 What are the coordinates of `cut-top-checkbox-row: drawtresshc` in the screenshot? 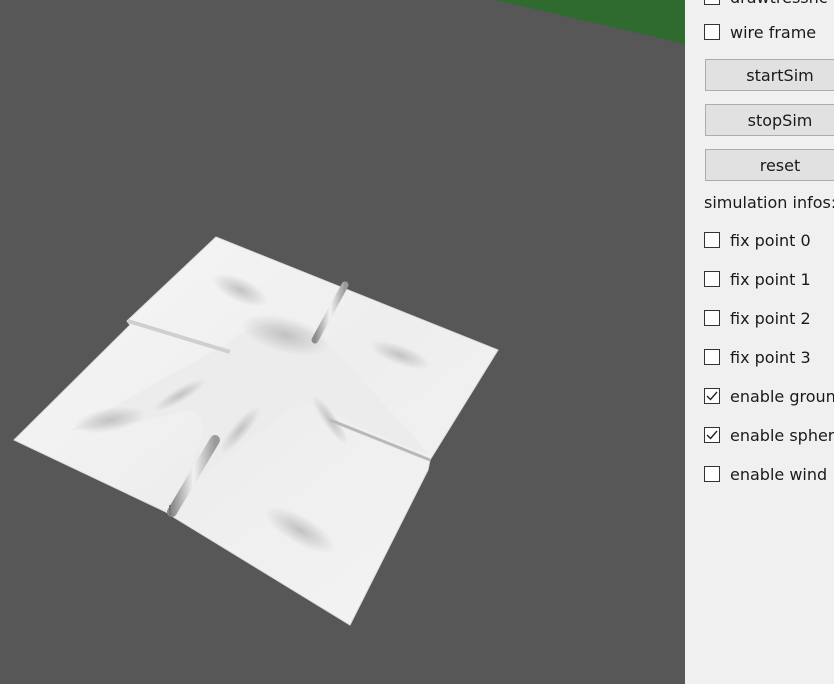 It's located at (766, 4).